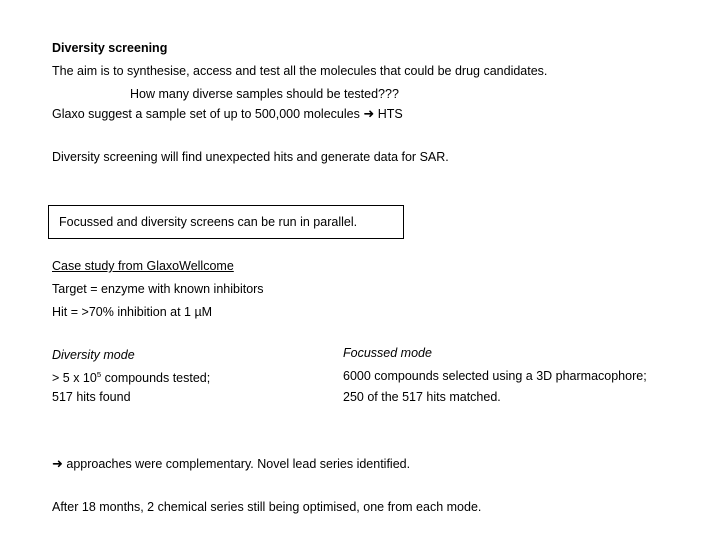  I want to click on case-study-target-line: Target = enzyme with known inhibitors, so click(158, 289).